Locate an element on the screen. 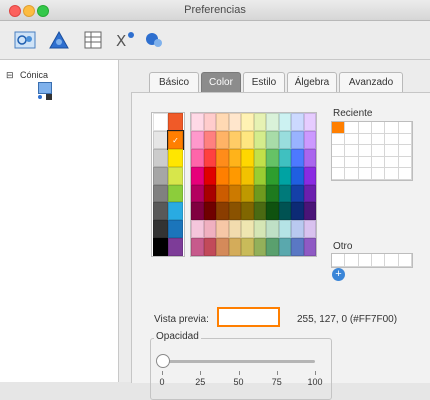  opacity-slider-knob is located at coordinates (163, 361).